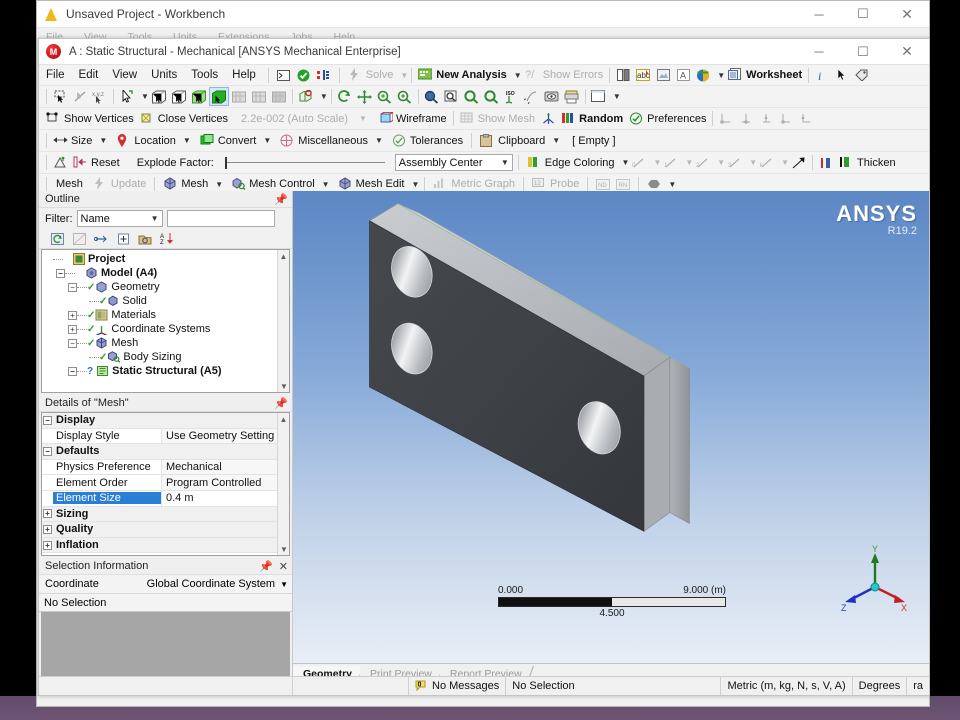 The width and height of the screenshot is (960, 720). Describe the element at coordinates (432, 96) in the screenshot. I see `zoom-to-fit-icon` at that location.